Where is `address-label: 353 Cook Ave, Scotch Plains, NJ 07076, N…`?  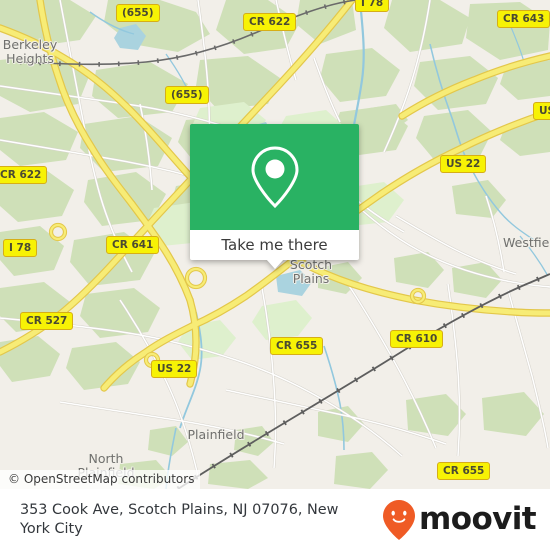 address-label: 353 Cook Ave, Scotch Plains, NJ 07076, N… is located at coordinates (179, 519).